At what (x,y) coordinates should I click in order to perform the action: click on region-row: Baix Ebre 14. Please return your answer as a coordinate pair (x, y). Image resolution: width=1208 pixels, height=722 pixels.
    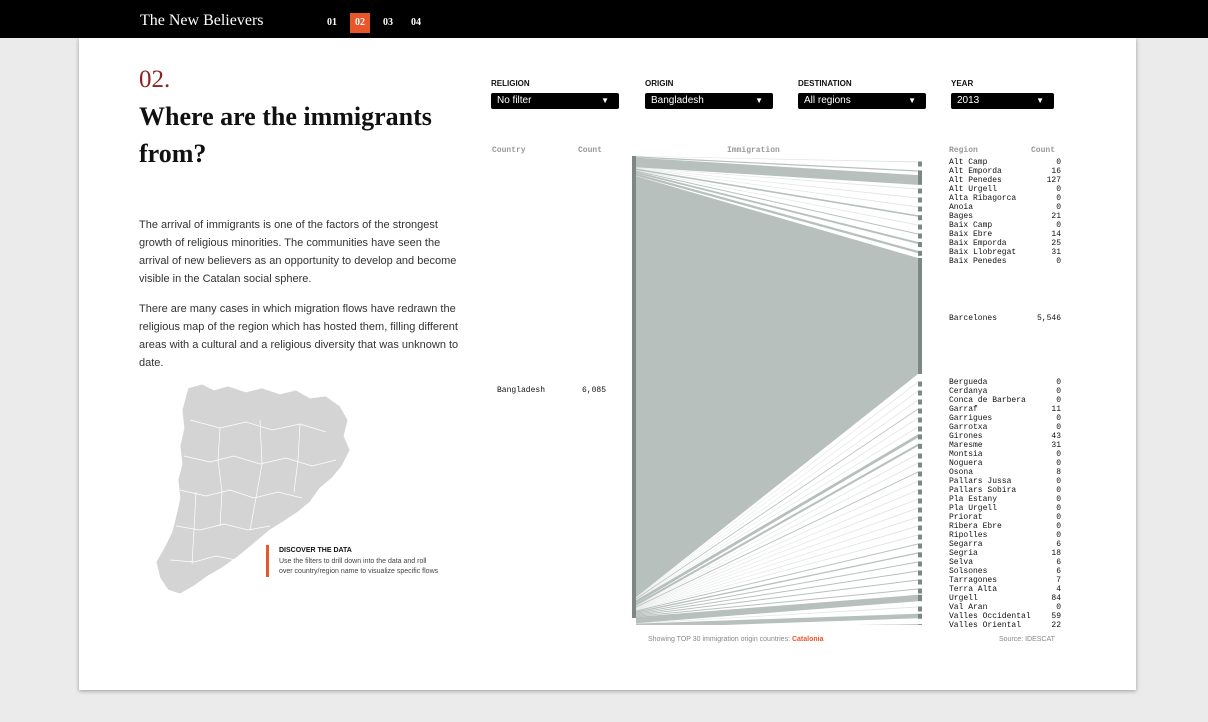
    Looking at the image, I should click on (1005, 234).